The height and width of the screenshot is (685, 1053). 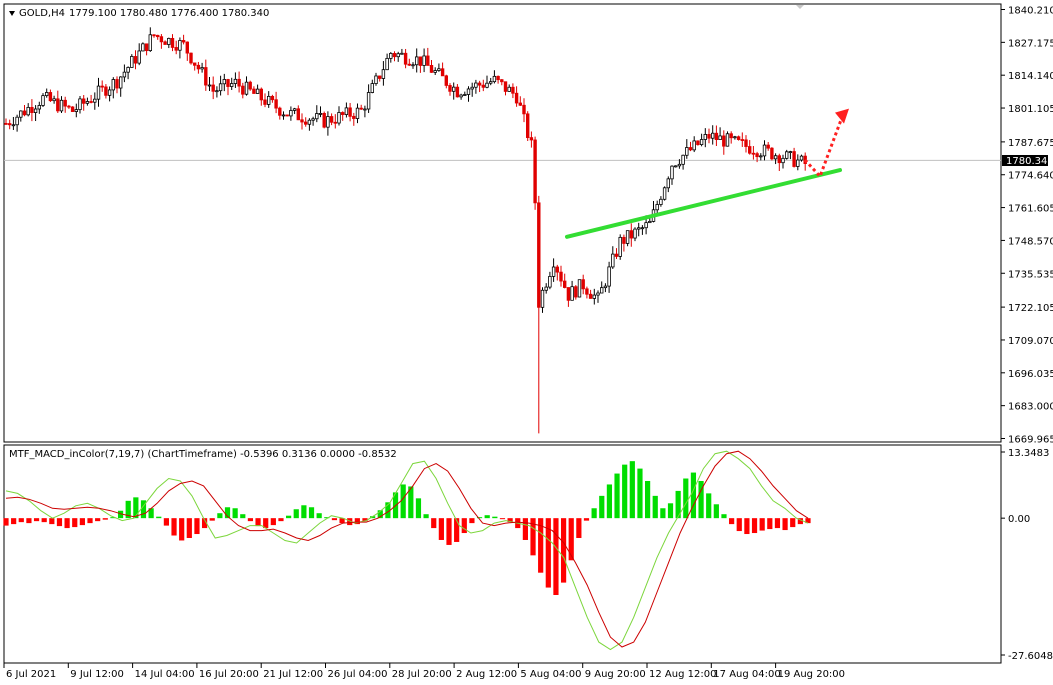 I want to click on time-axis-label: 2 Aug 12:00, so click(x=486, y=674).